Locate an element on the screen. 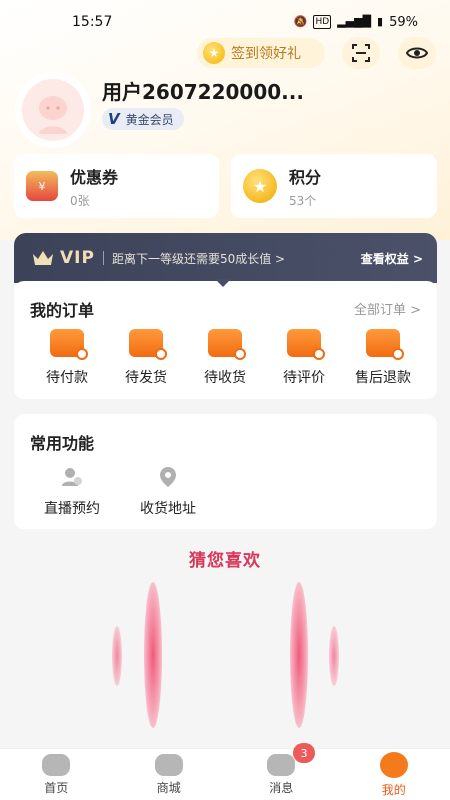  status-icons: 🔕 HD ▂▄▆█ ▮ 59% is located at coordinates (356, 22).